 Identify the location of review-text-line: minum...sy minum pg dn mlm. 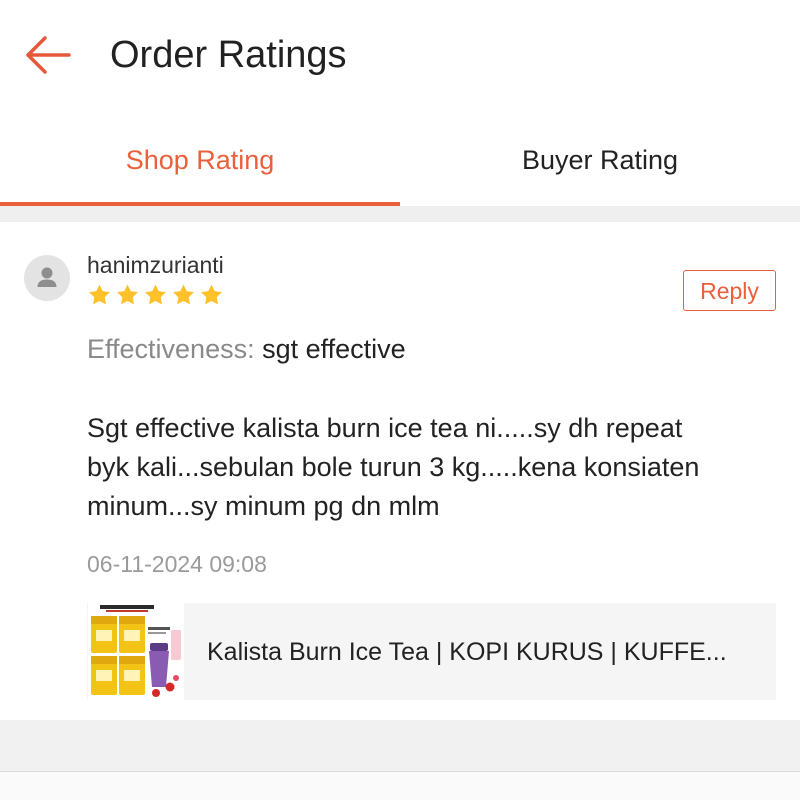
(263, 506).